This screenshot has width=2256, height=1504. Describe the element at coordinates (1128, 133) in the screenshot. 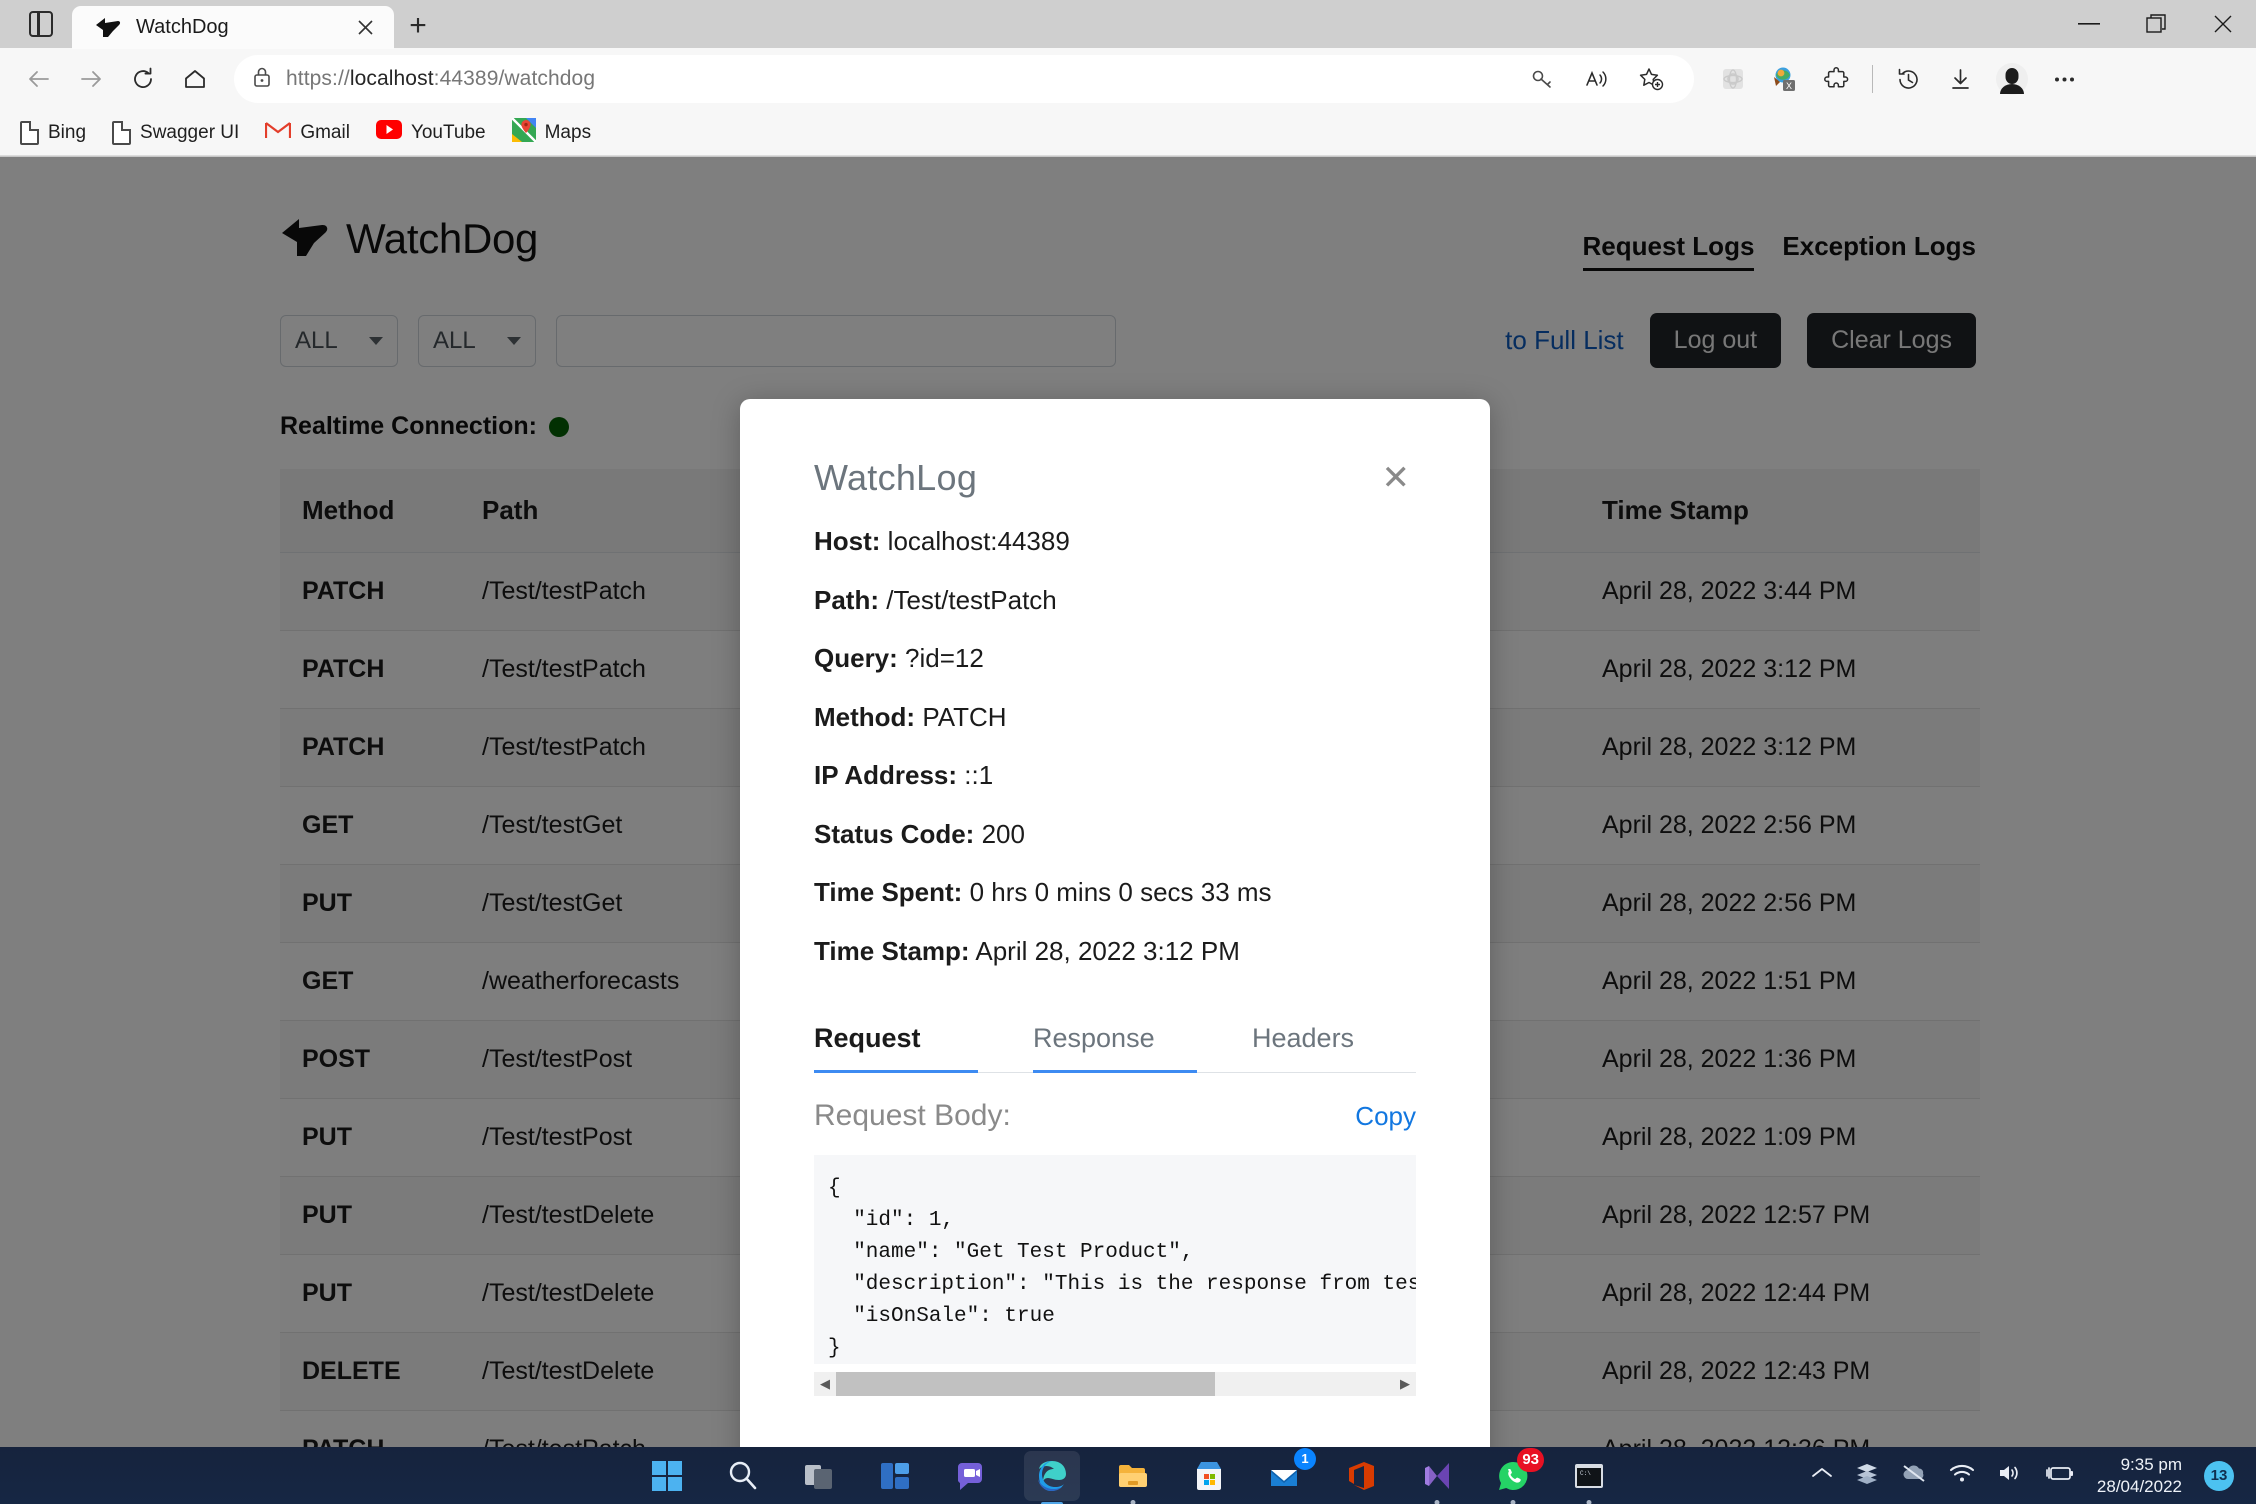

I see `bookmarks-bar: Bing Swagger UI Gmail YouTube Maps` at that location.